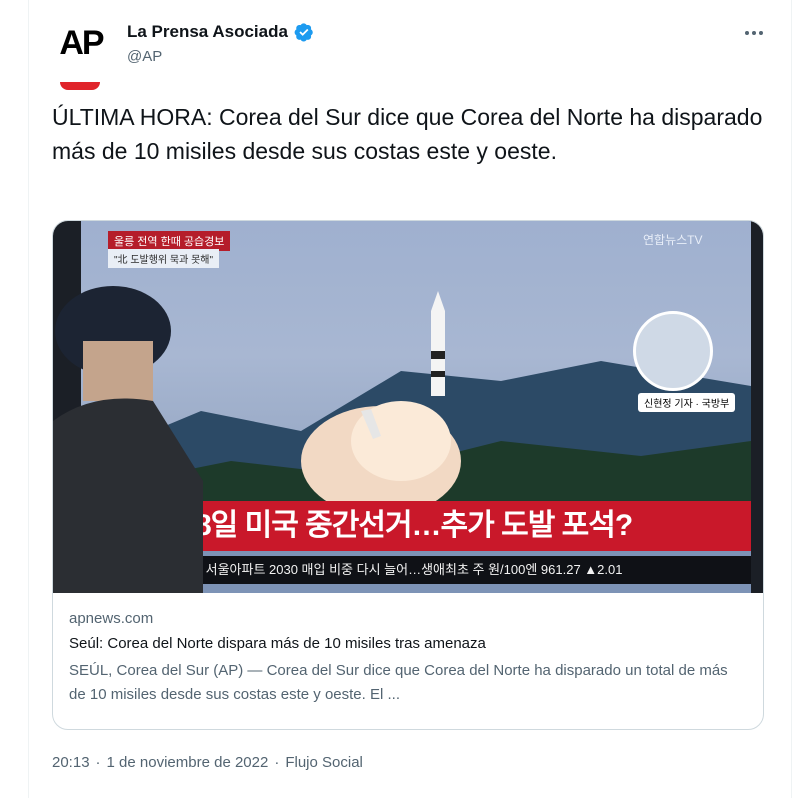 Image resolution: width=800 pixels, height=798 pixels. Describe the element at coordinates (673, 351) in the screenshot. I see `reporter-portrait` at that location.